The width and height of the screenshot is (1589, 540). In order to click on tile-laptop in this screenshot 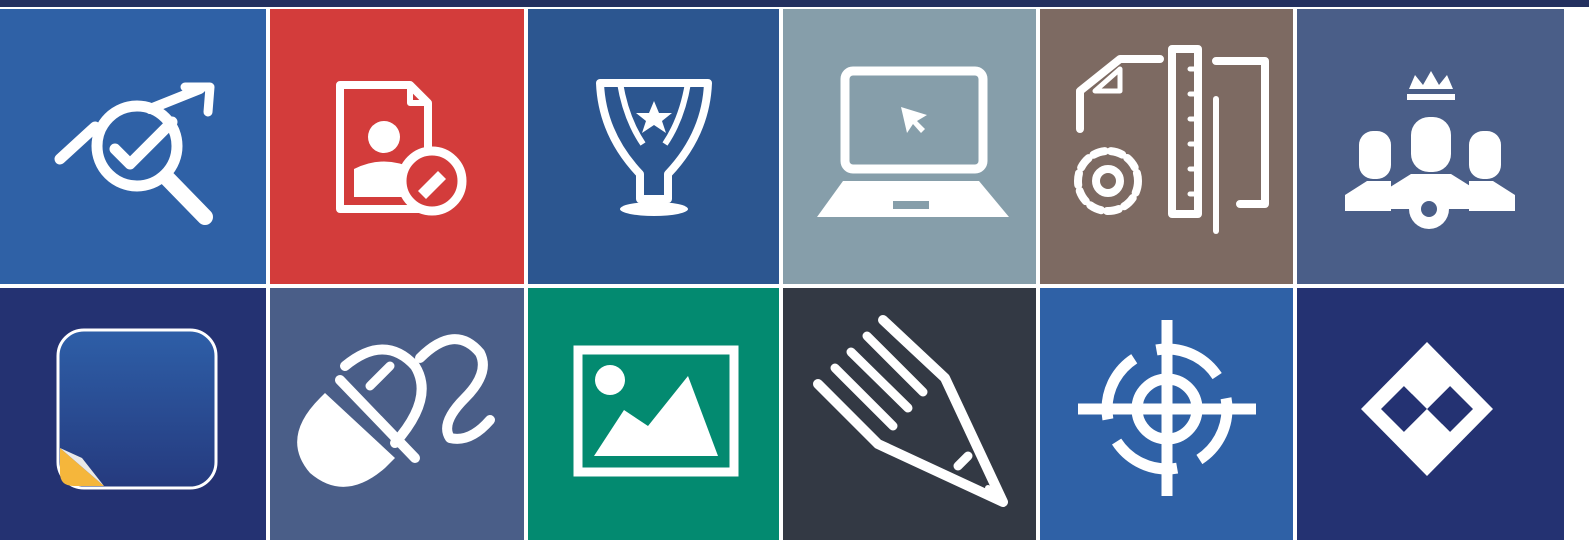, I will do `click(909, 146)`.